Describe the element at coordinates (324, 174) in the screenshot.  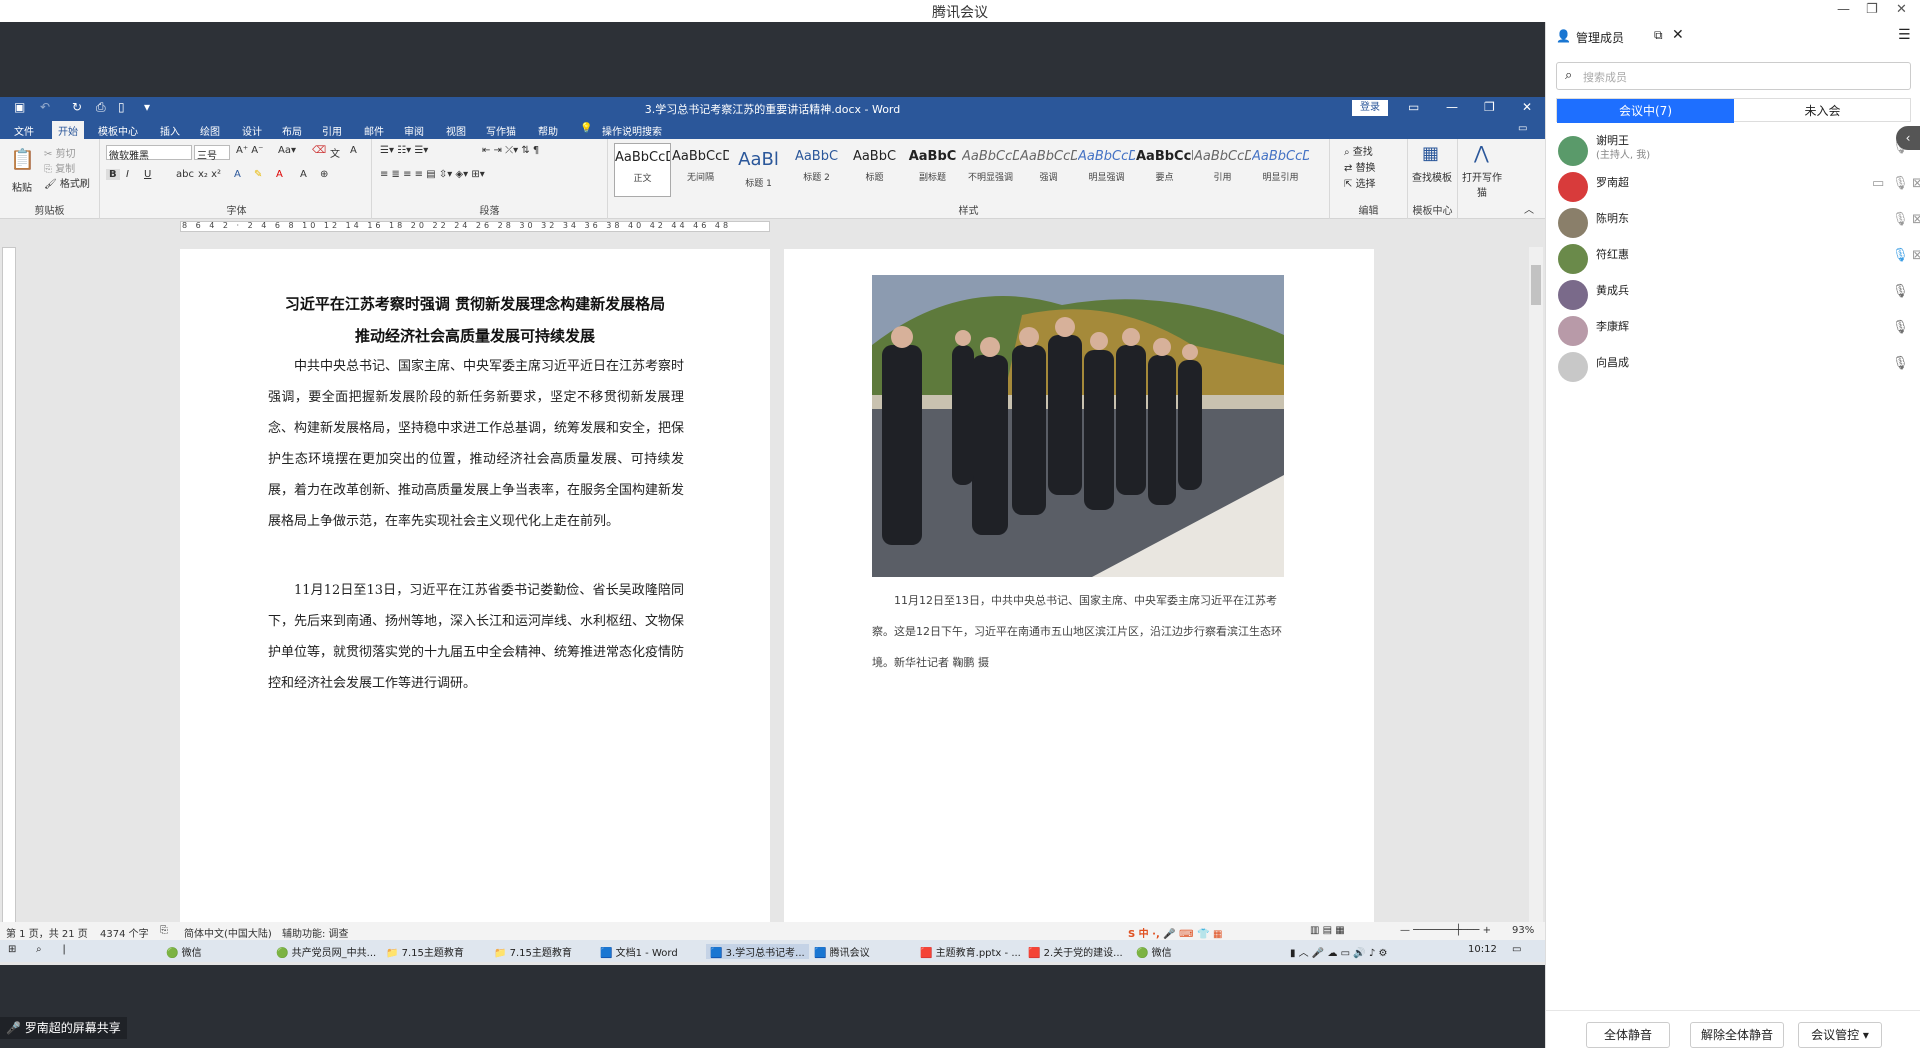
I see `enclose-char-icon: ⊕` at that location.